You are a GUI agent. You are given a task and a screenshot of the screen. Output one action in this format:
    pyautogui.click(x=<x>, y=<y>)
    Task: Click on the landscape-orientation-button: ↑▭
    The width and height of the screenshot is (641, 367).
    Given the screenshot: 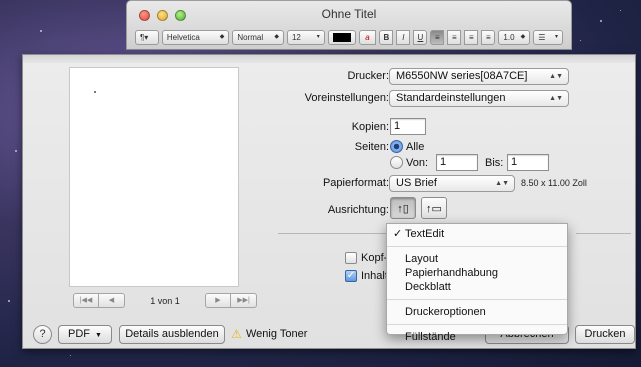 What is the action you would take?
    pyautogui.click(x=434, y=208)
    